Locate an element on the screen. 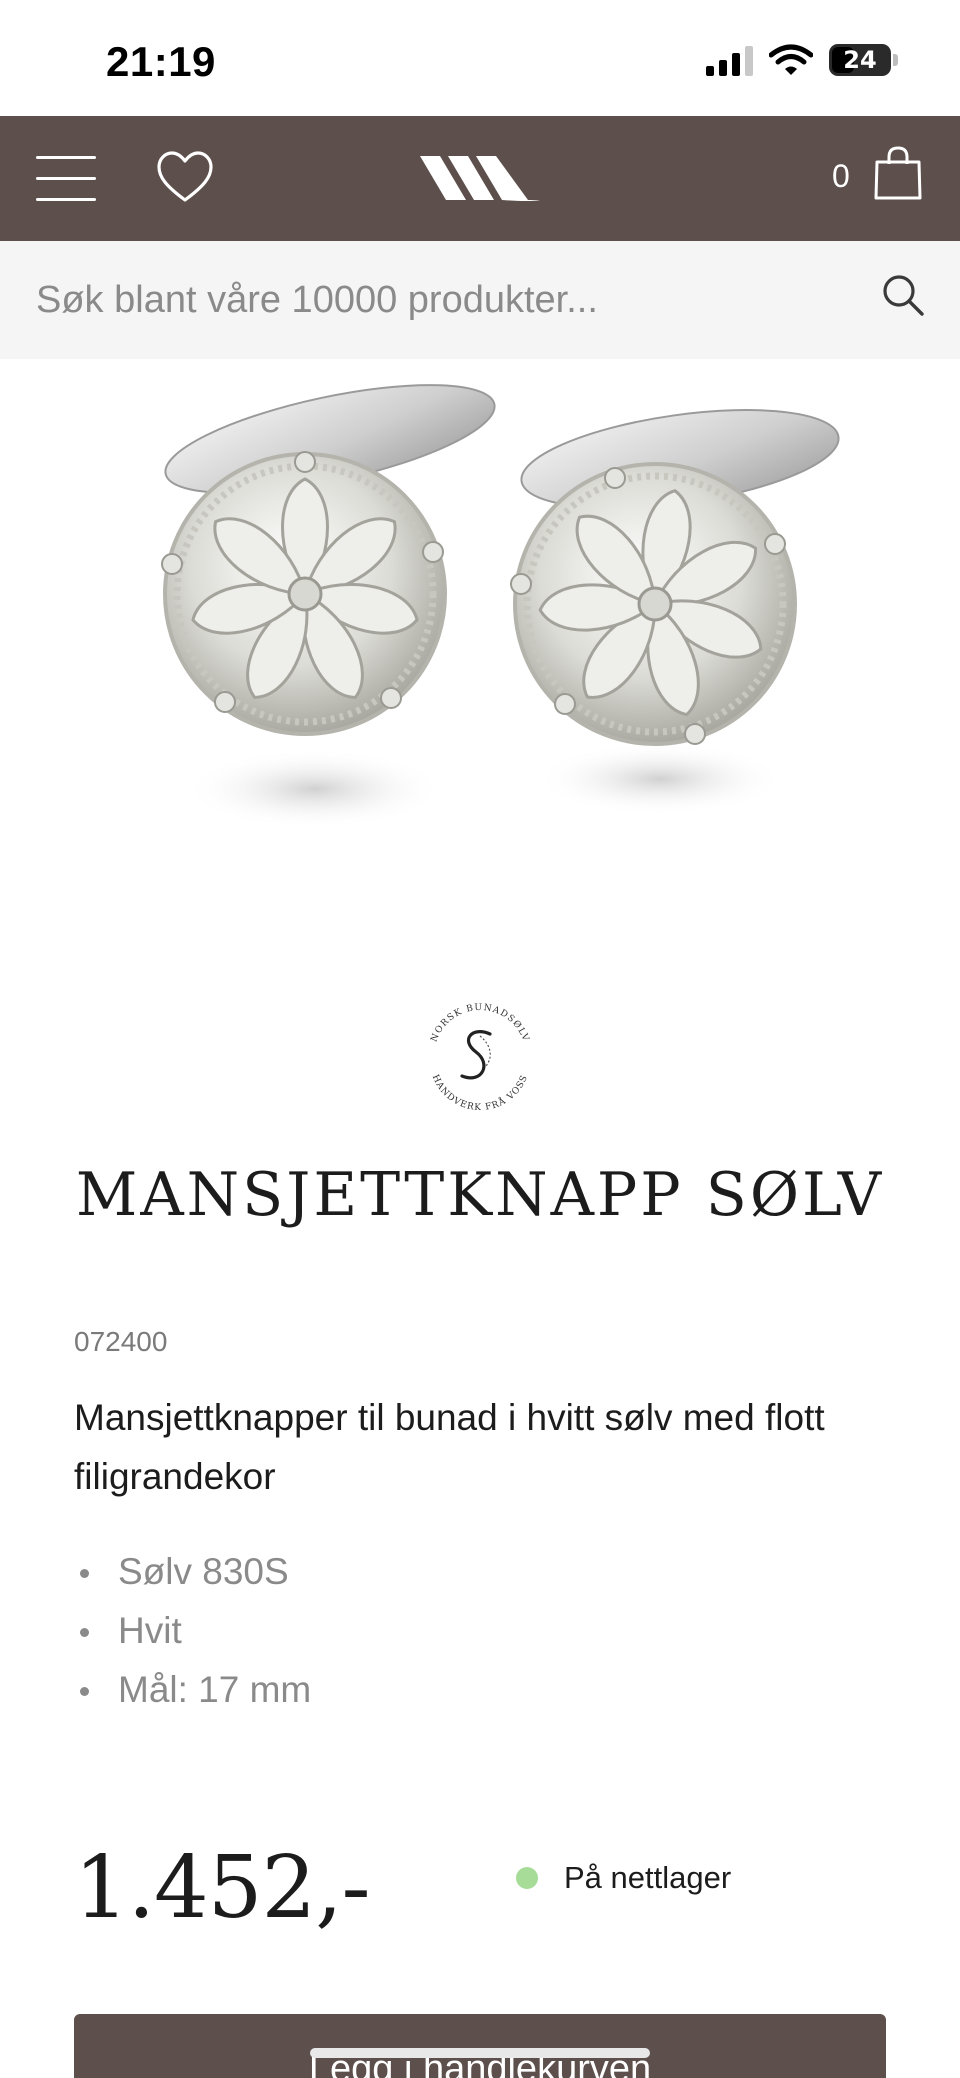  svg-text: NORSK BUNADSØLV is located at coordinates (479, 1023).